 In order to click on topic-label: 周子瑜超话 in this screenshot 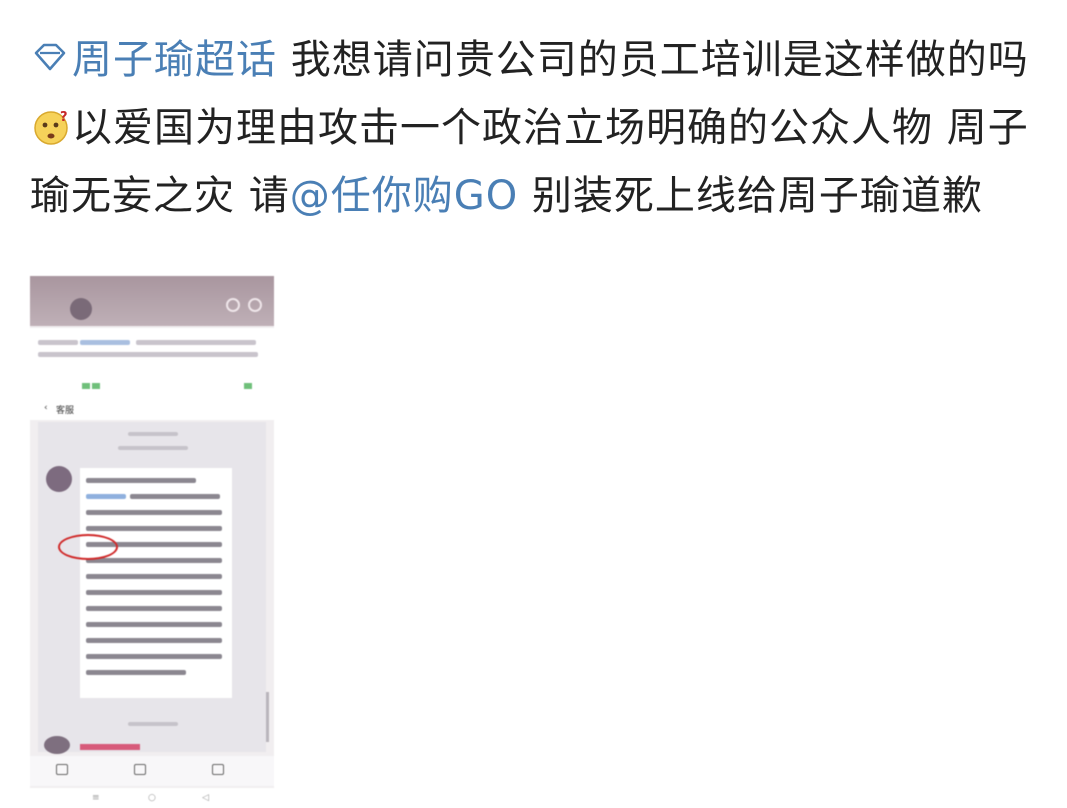, I will do `click(174, 60)`.